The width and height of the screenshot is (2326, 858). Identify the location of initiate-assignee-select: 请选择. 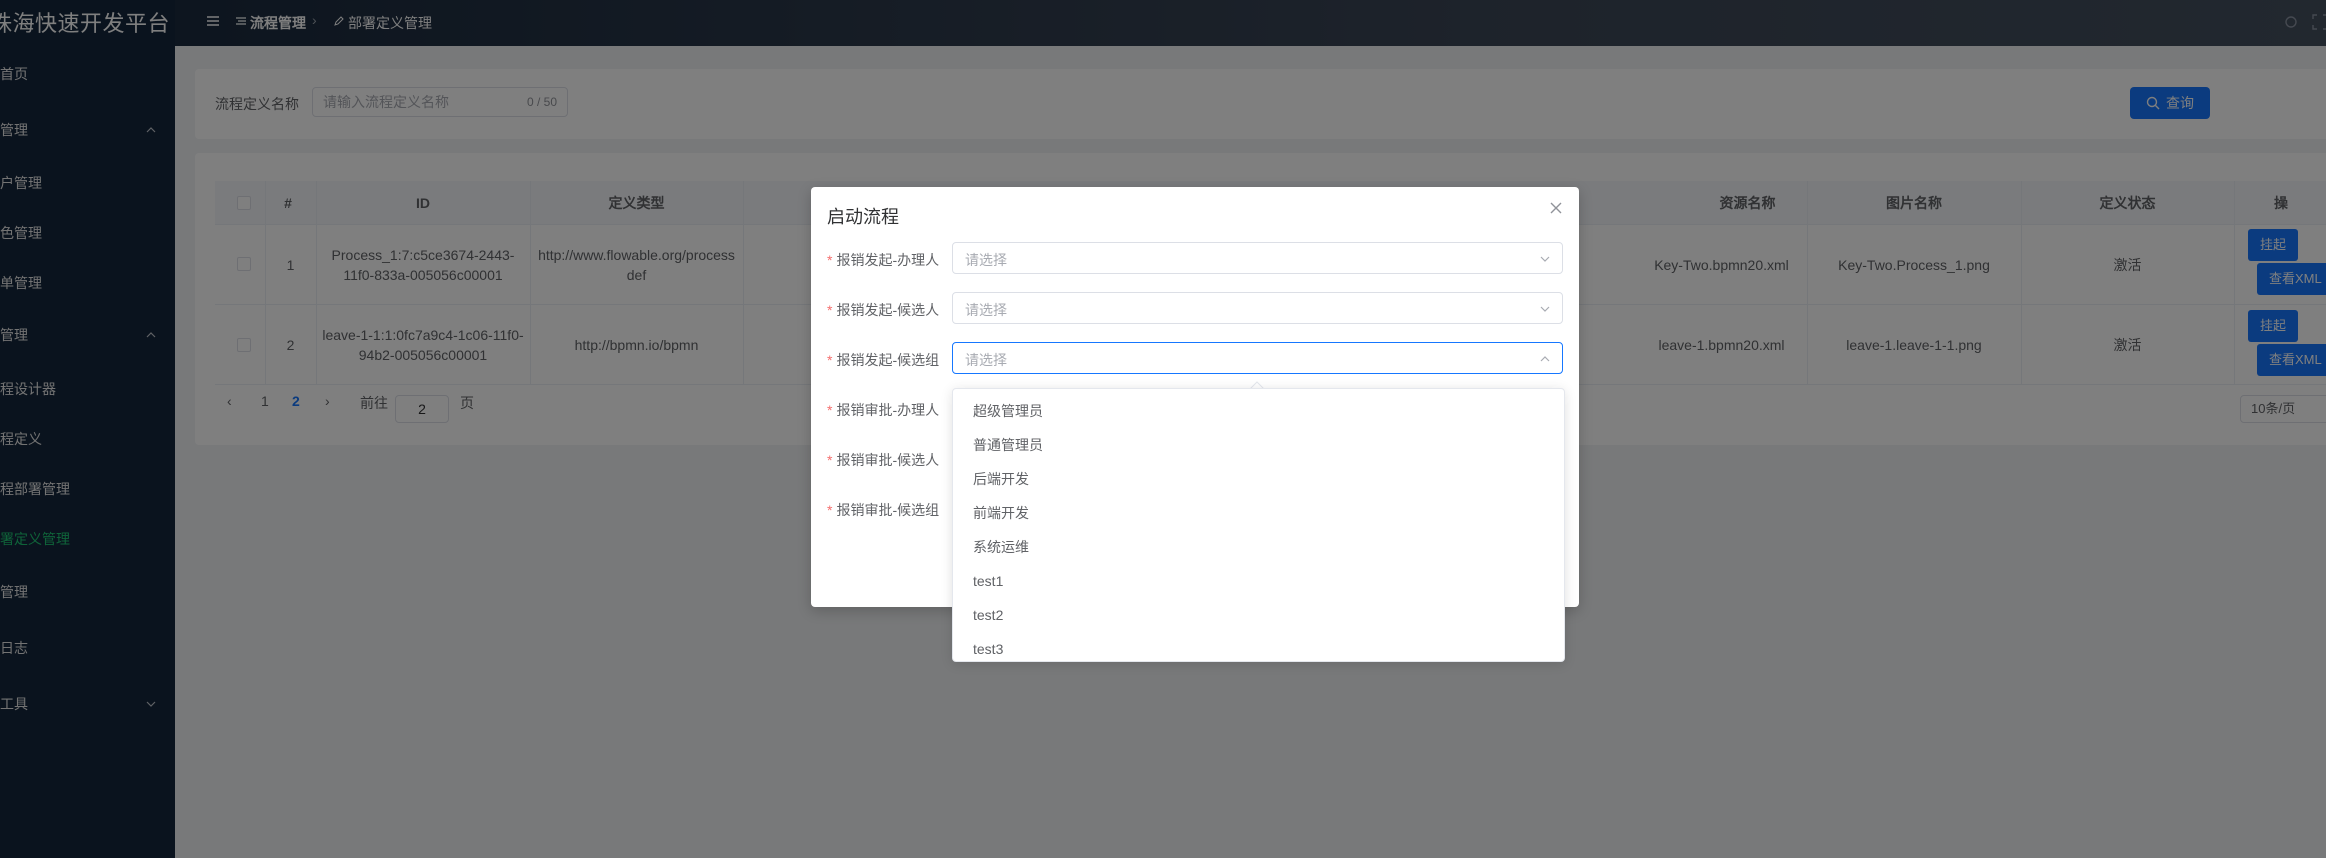
(1257, 258).